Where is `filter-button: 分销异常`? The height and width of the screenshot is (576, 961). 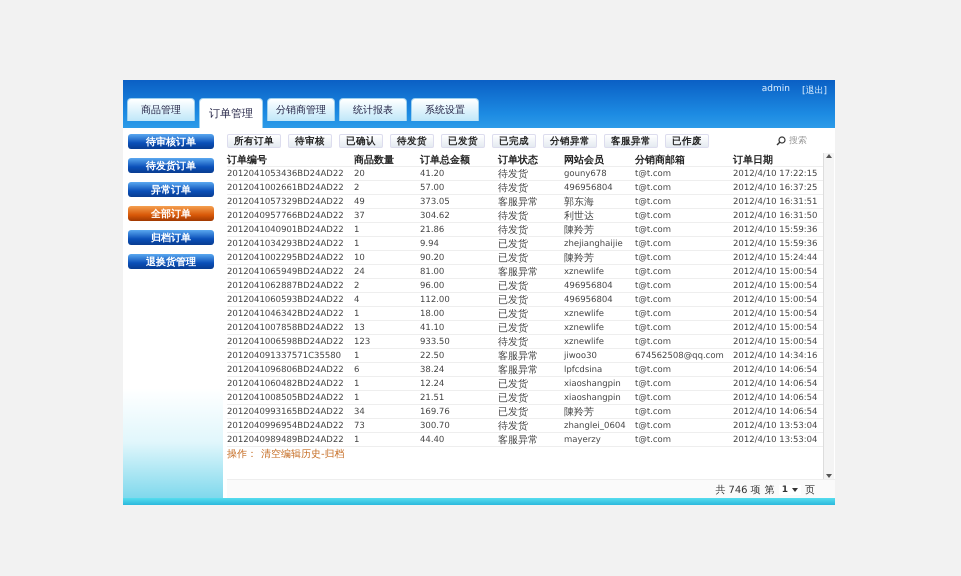 filter-button: 分销异常 is located at coordinates (570, 141).